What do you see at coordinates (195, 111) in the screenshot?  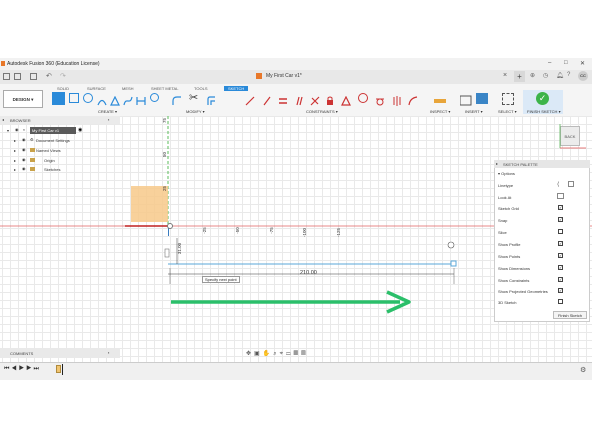 I see `modify-group-label: MODIFY ▾` at bounding box center [195, 111].